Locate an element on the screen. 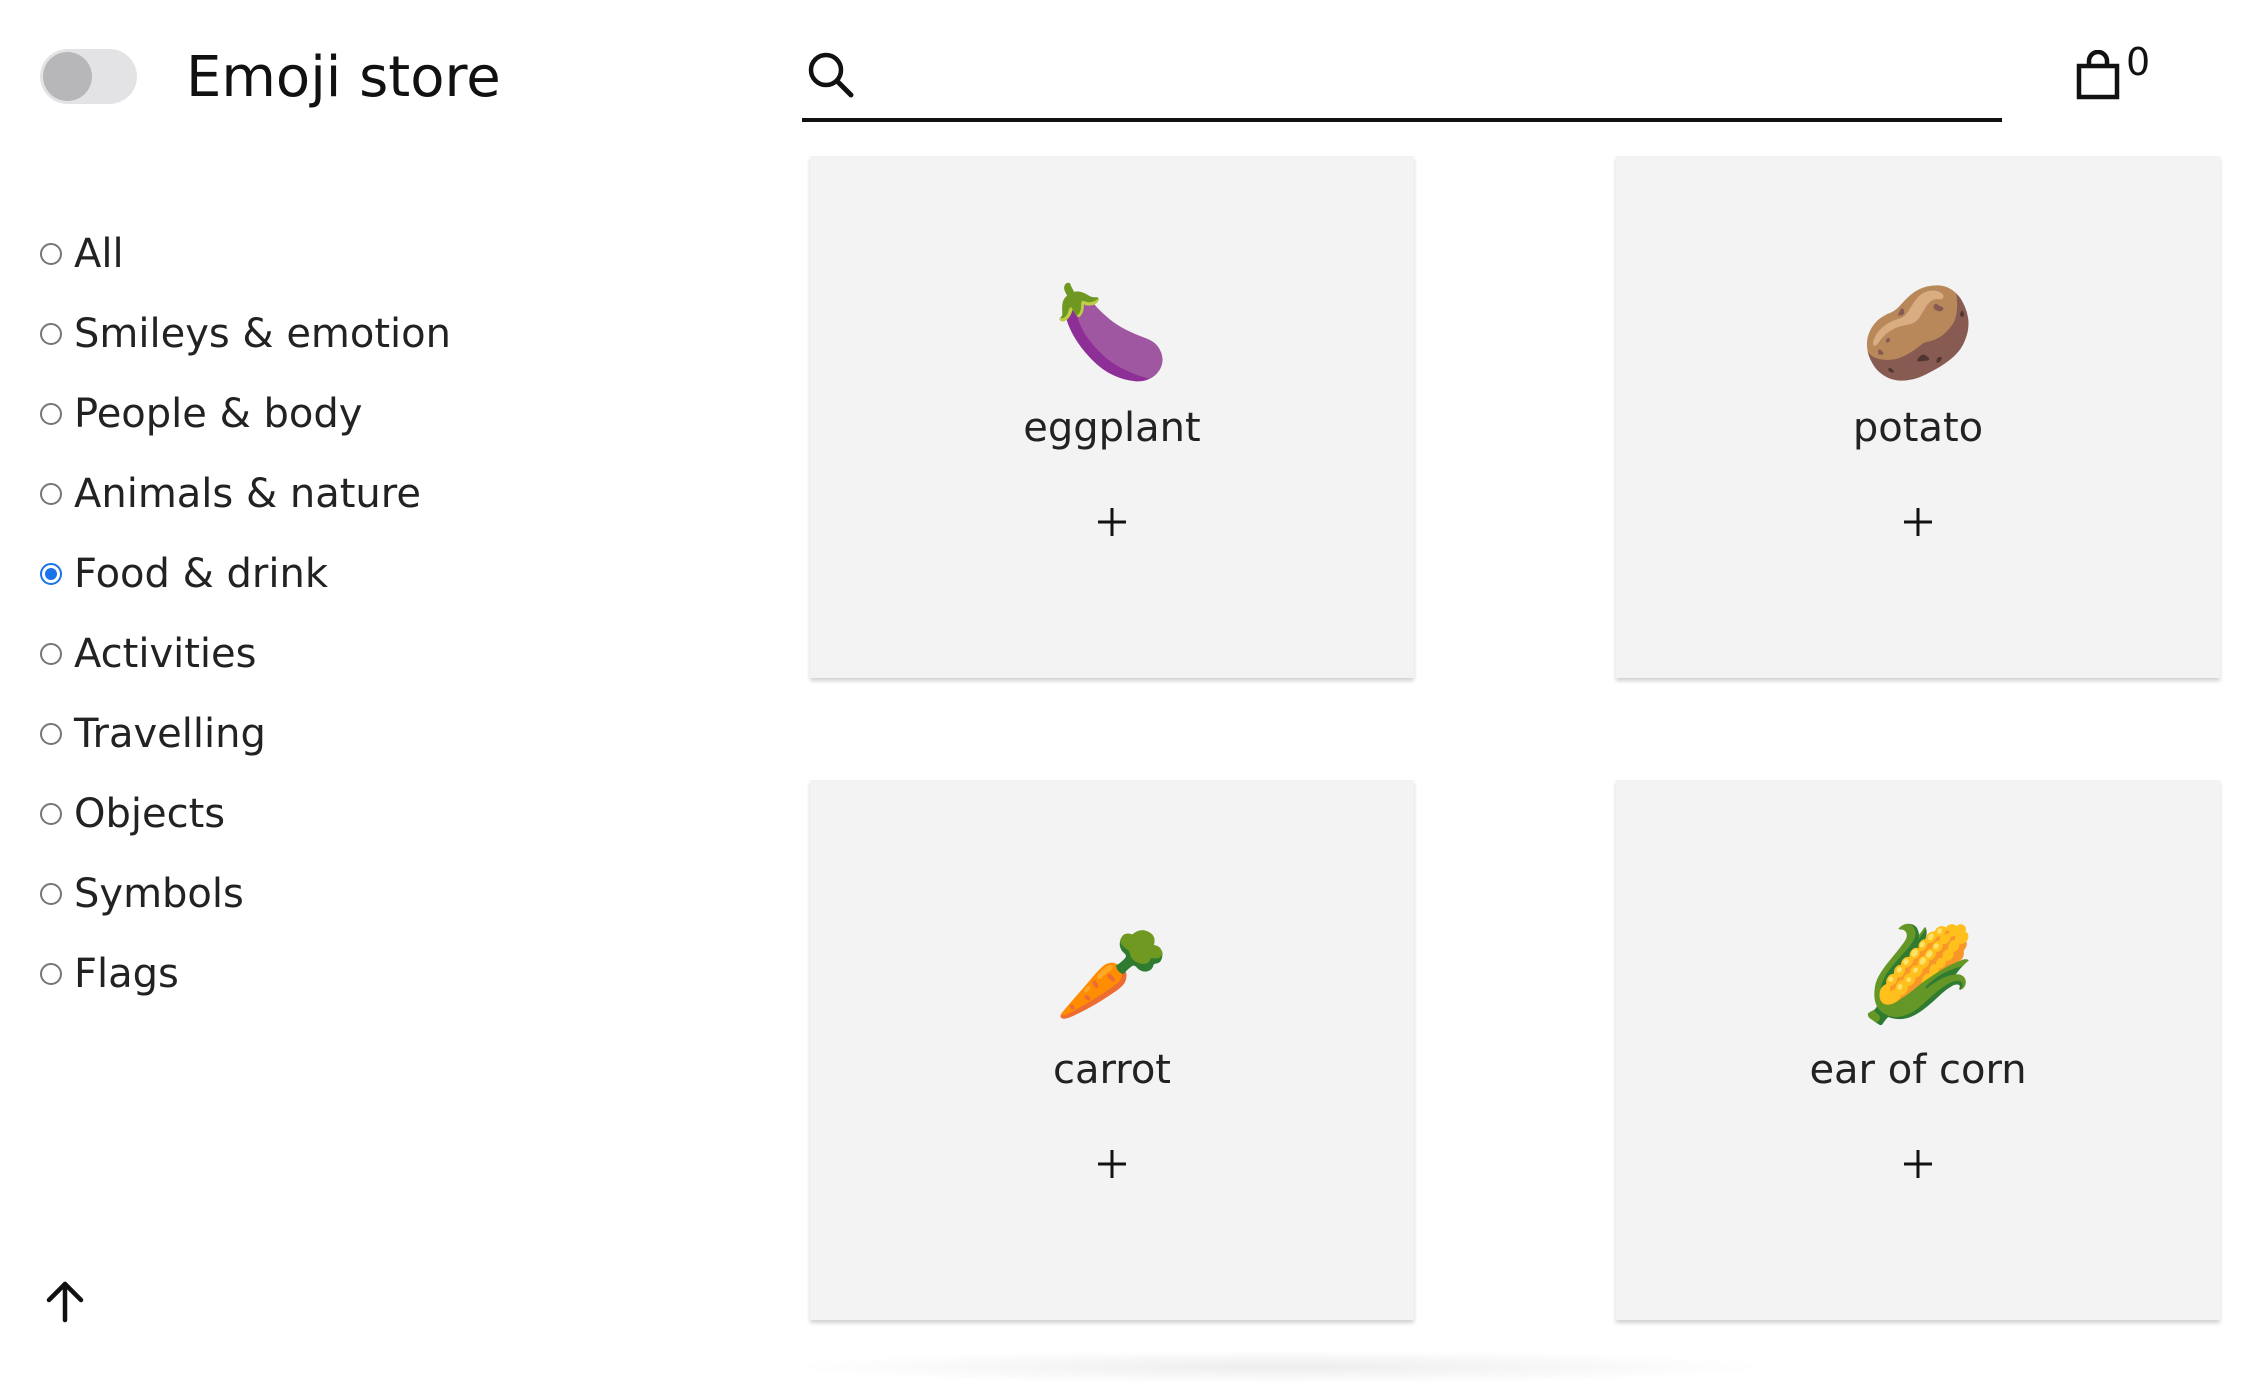 This screenshot has width=2260, height=1384. category-label: Flags is located at coordinates (126, 974).